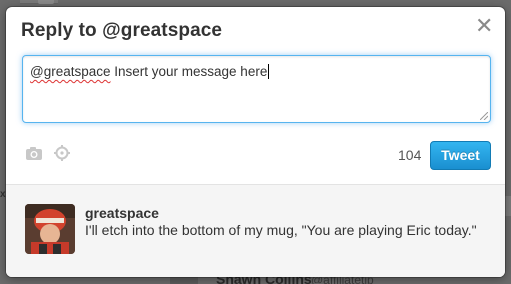 This screenshot has height=284, width=511. I want to click on background-badge, so click(46, 2).